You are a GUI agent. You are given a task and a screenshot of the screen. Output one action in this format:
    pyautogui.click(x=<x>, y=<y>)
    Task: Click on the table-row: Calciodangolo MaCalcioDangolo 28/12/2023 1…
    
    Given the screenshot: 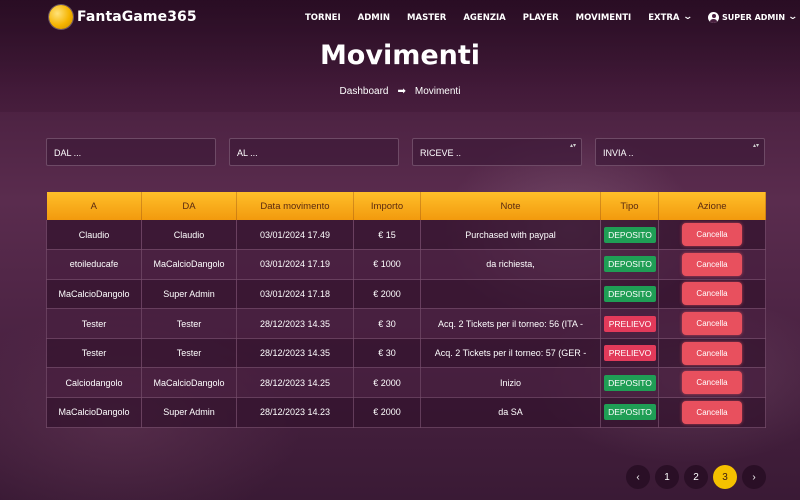 What is the action you would take?
    pyautogui.click(x=406, y=383)
    